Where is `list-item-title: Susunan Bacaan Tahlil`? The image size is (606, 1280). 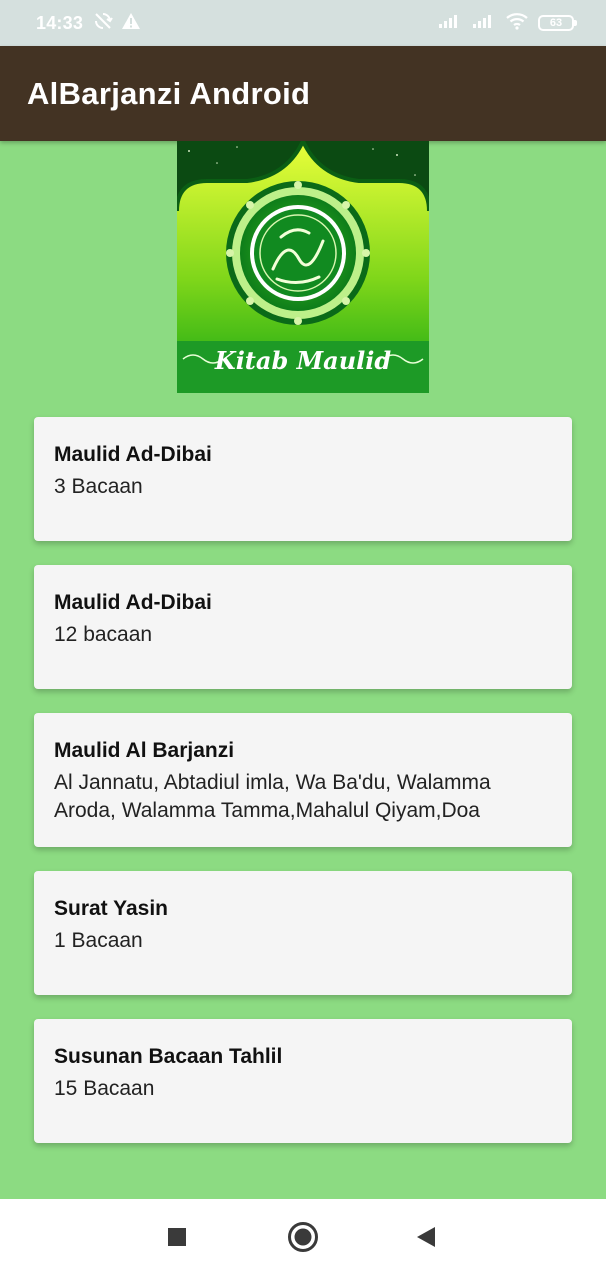
list-item-title: Susunan Bacaan Tahlil is located at coordinates (168, 1056).